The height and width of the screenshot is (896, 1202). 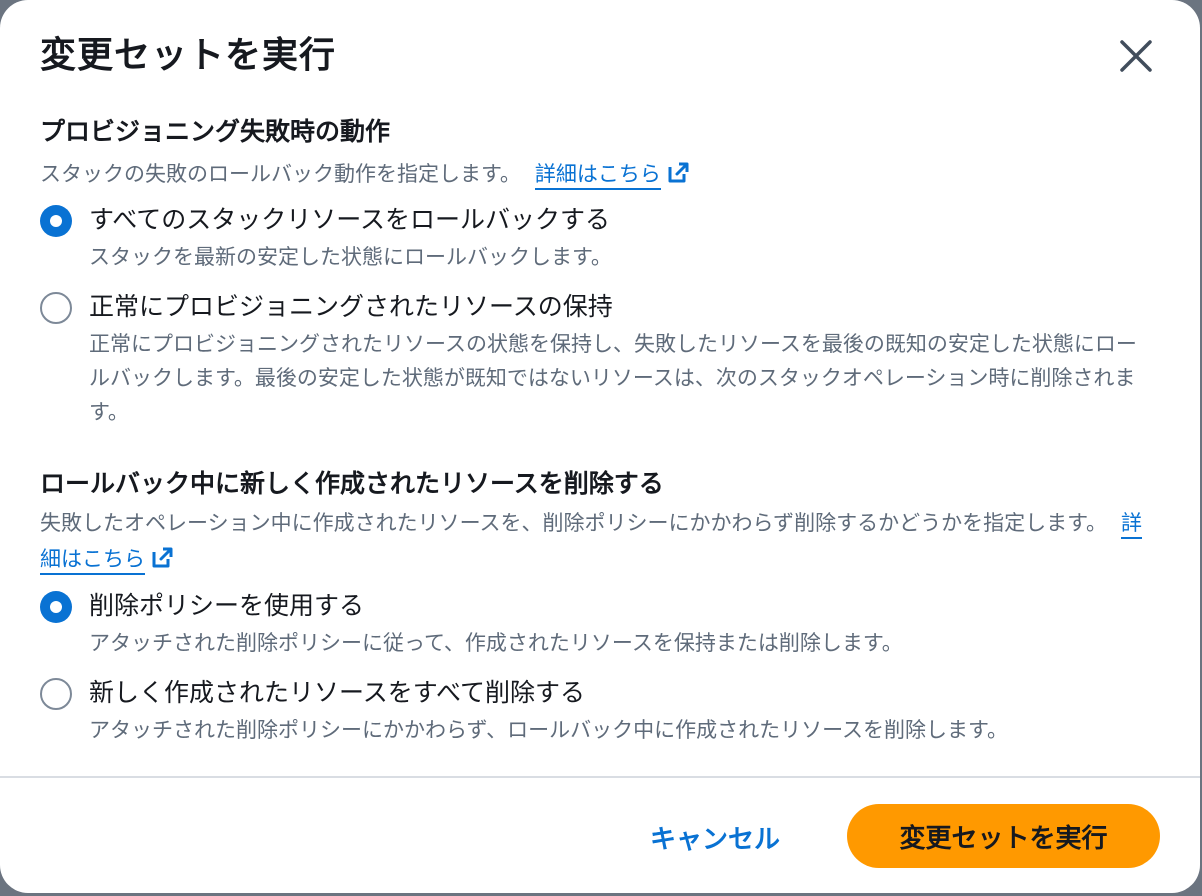 What do you see at coordinates (226, 606) in the screenshot?
I see `radio-option-label: 削除ポリシーを使用する` at bounding box center [226, 606].